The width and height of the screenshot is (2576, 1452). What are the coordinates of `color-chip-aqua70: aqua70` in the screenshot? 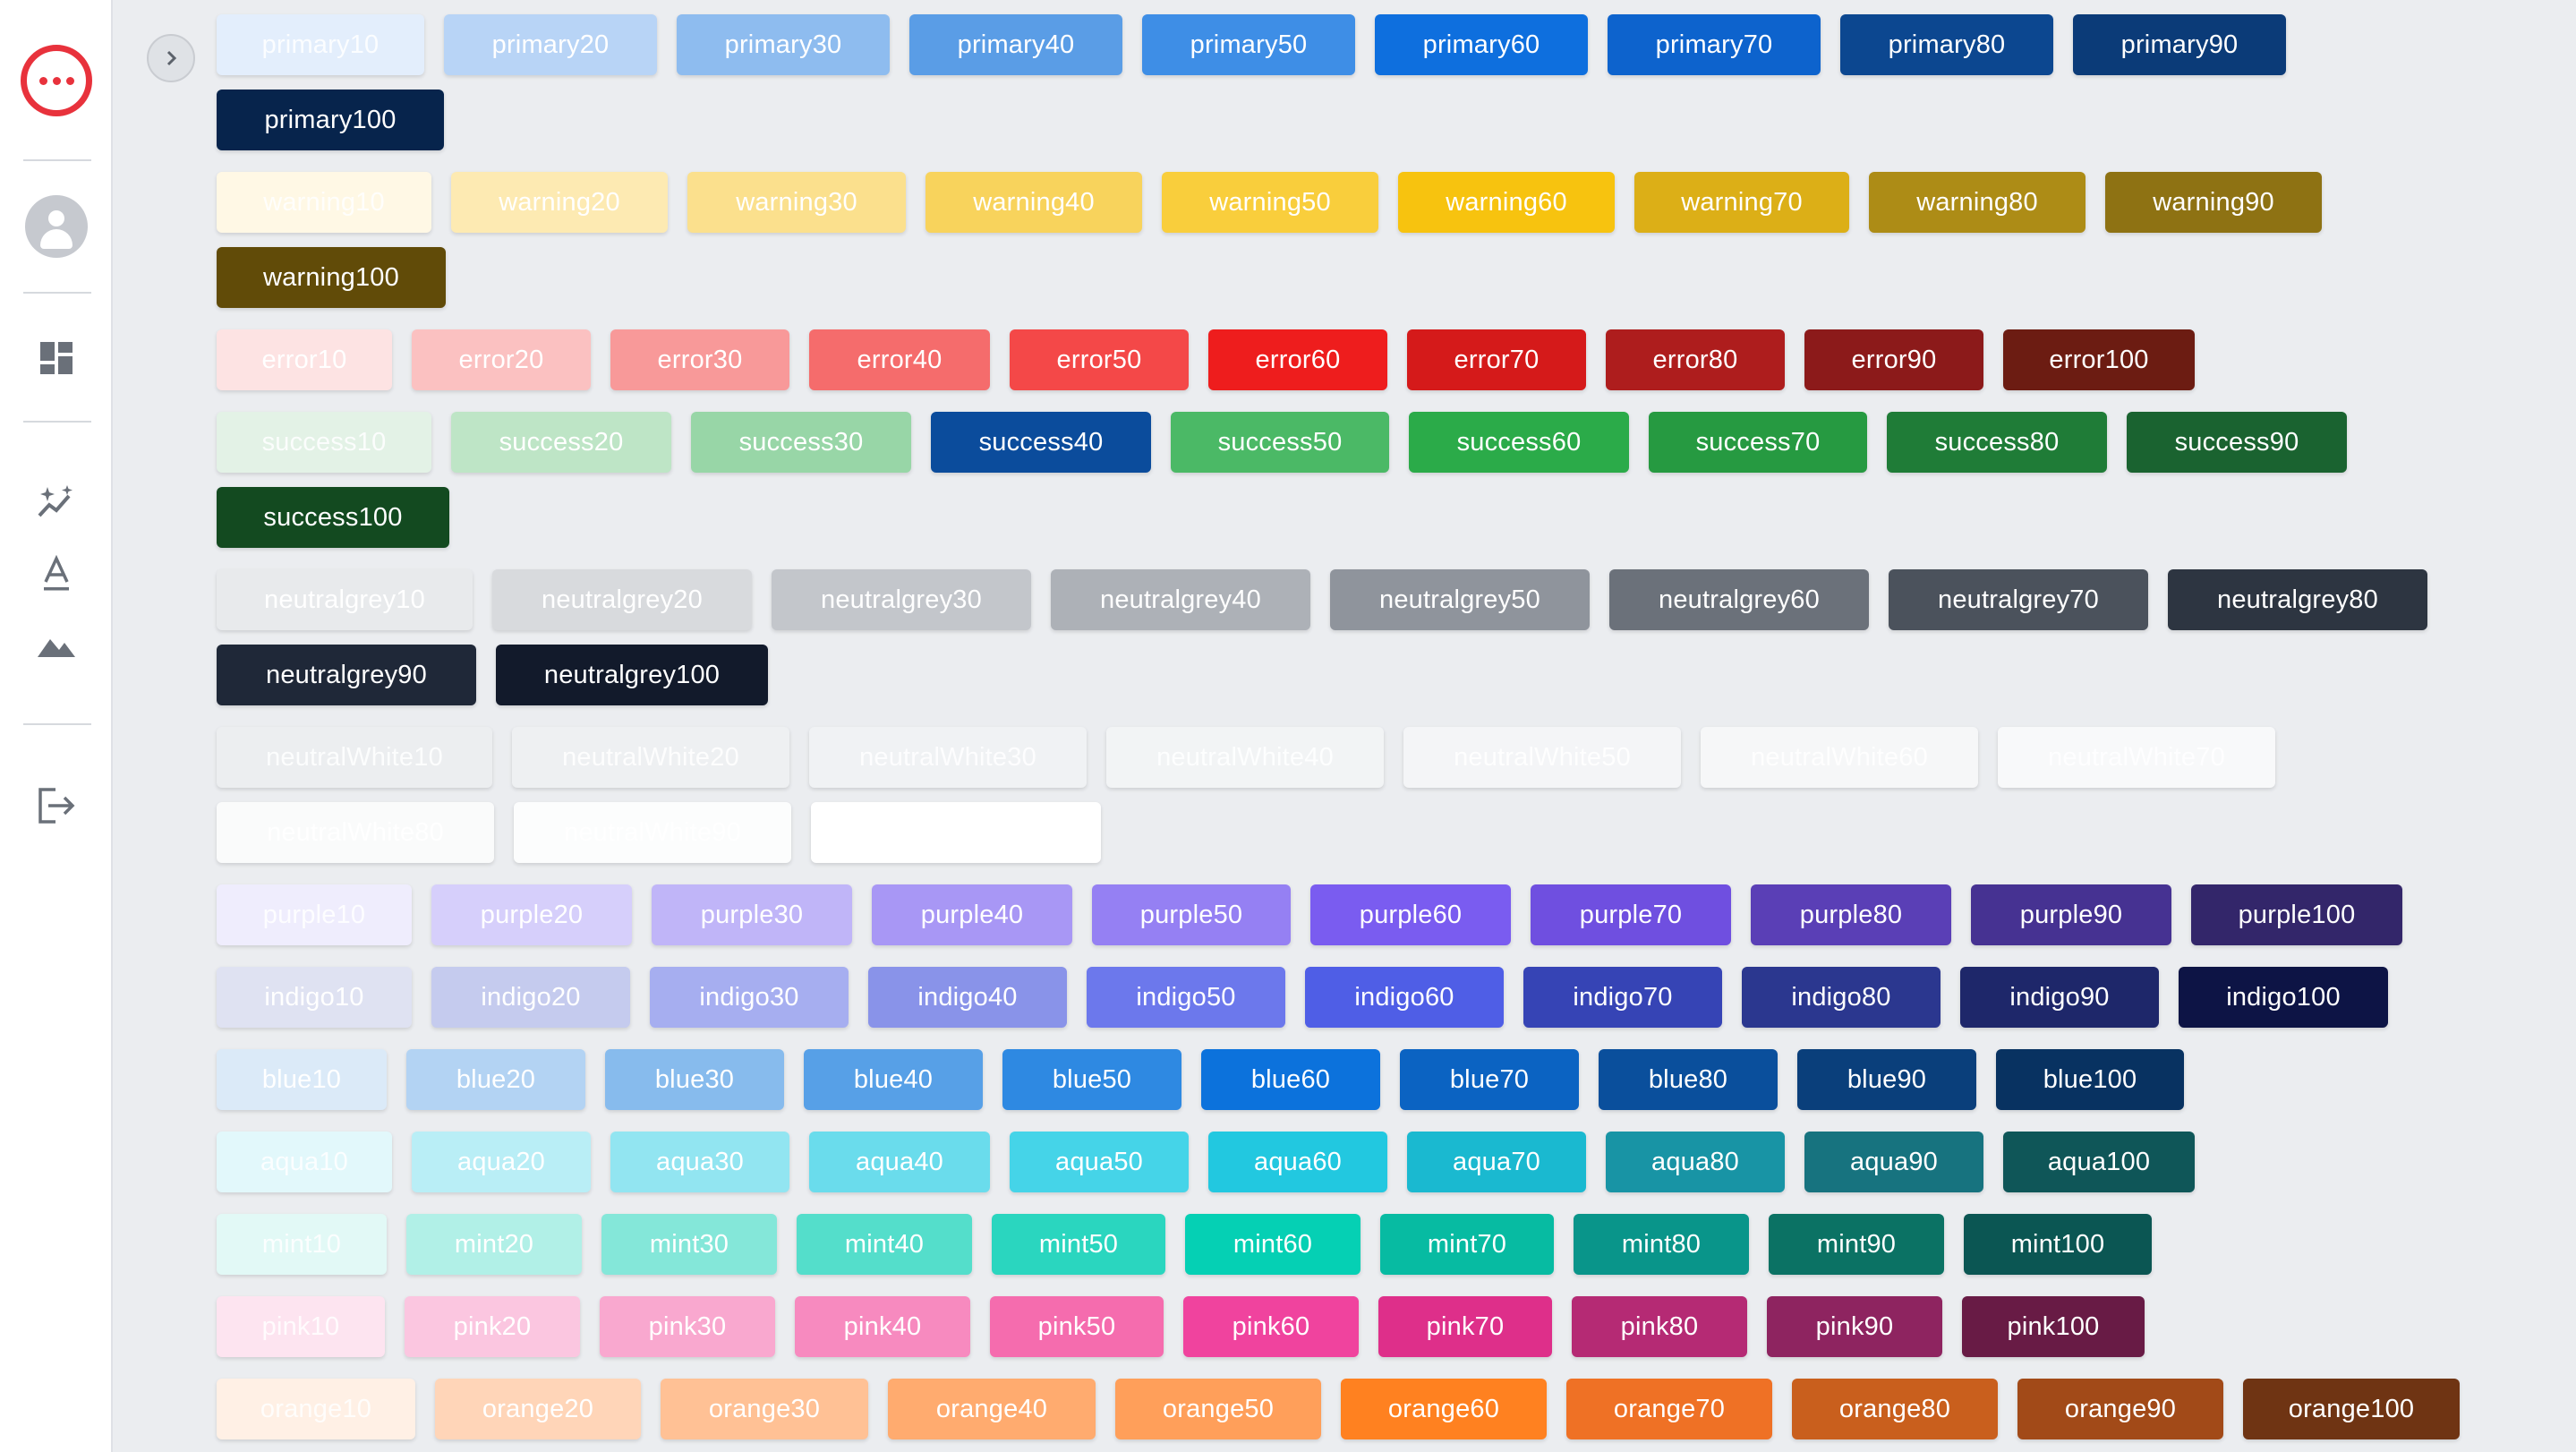 It's located at (1496, 1162).